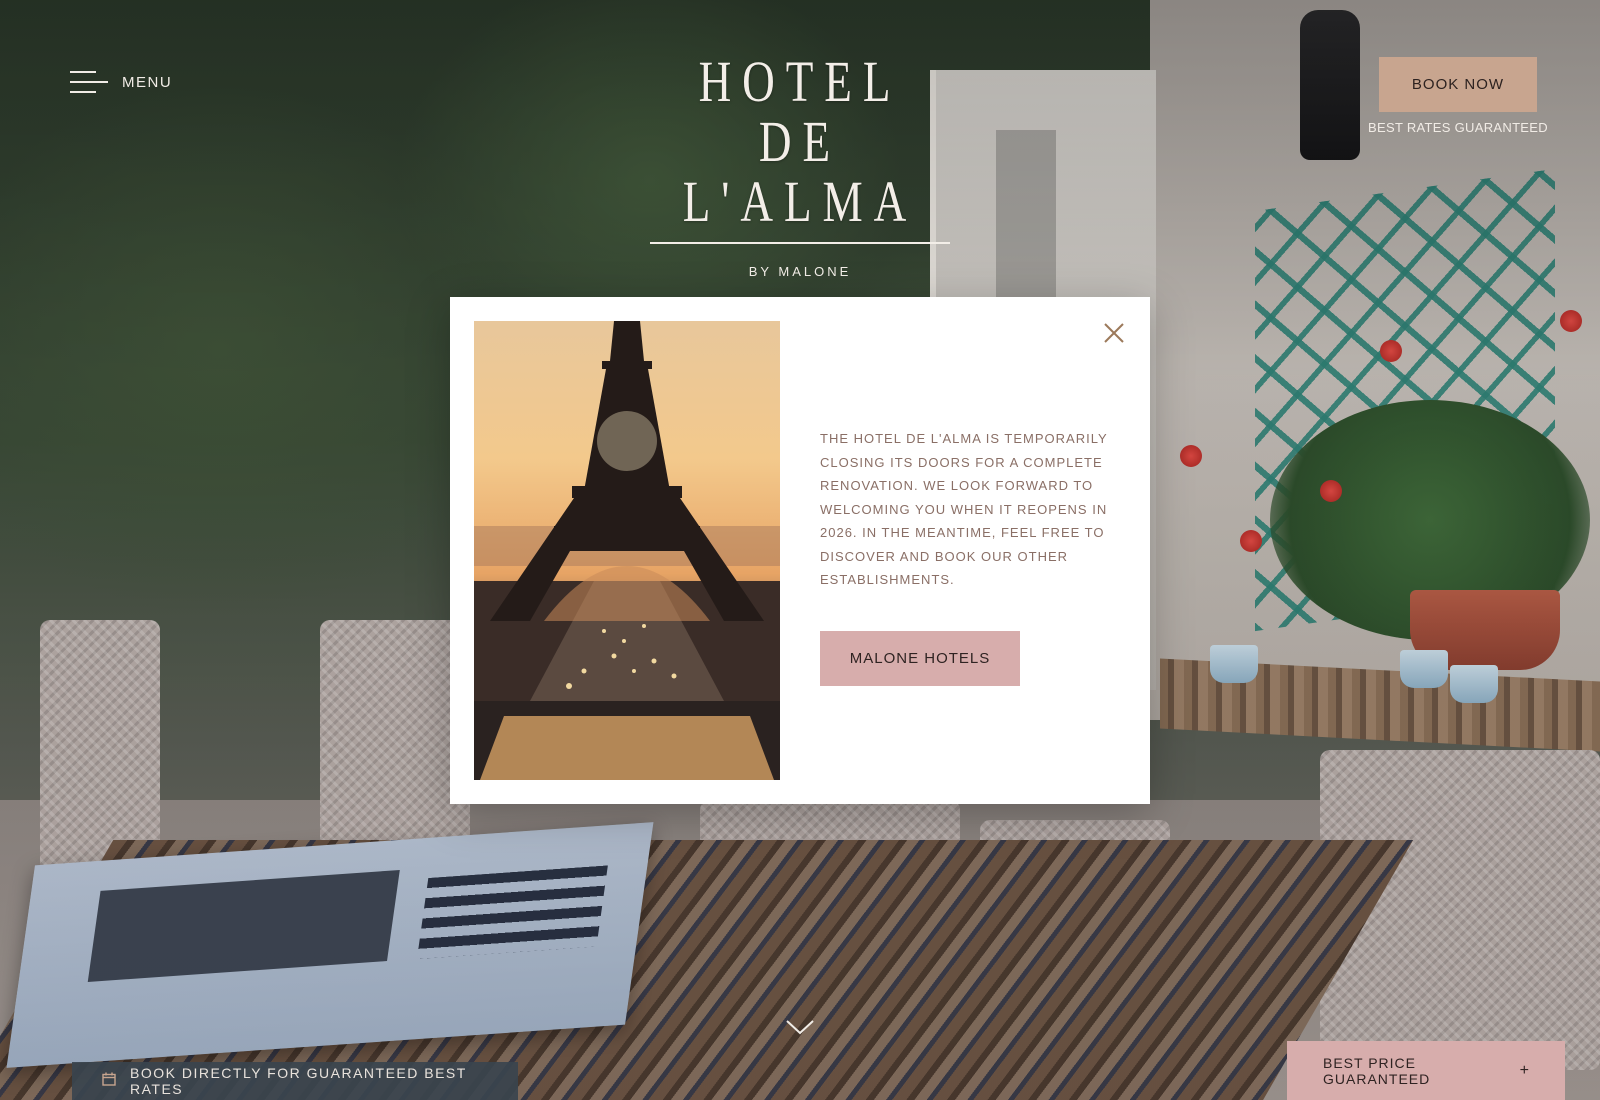  Describe the element at coordinates (298, 1081) in the screenshot. I see `book-directly-label: BOOK DIRECTLY FOR GUARANTEED BEST RATES` at that location.